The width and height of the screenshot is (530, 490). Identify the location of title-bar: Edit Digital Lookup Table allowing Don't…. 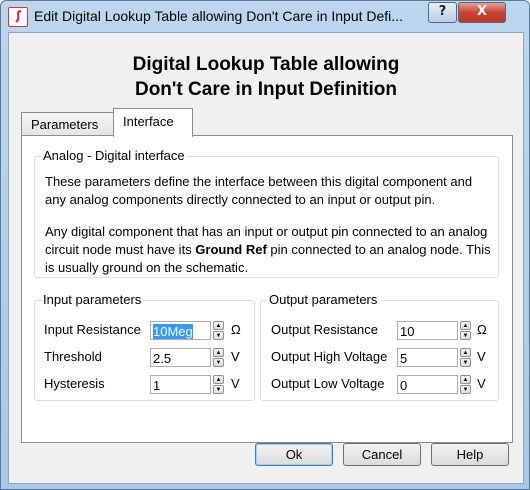
(265, 16).